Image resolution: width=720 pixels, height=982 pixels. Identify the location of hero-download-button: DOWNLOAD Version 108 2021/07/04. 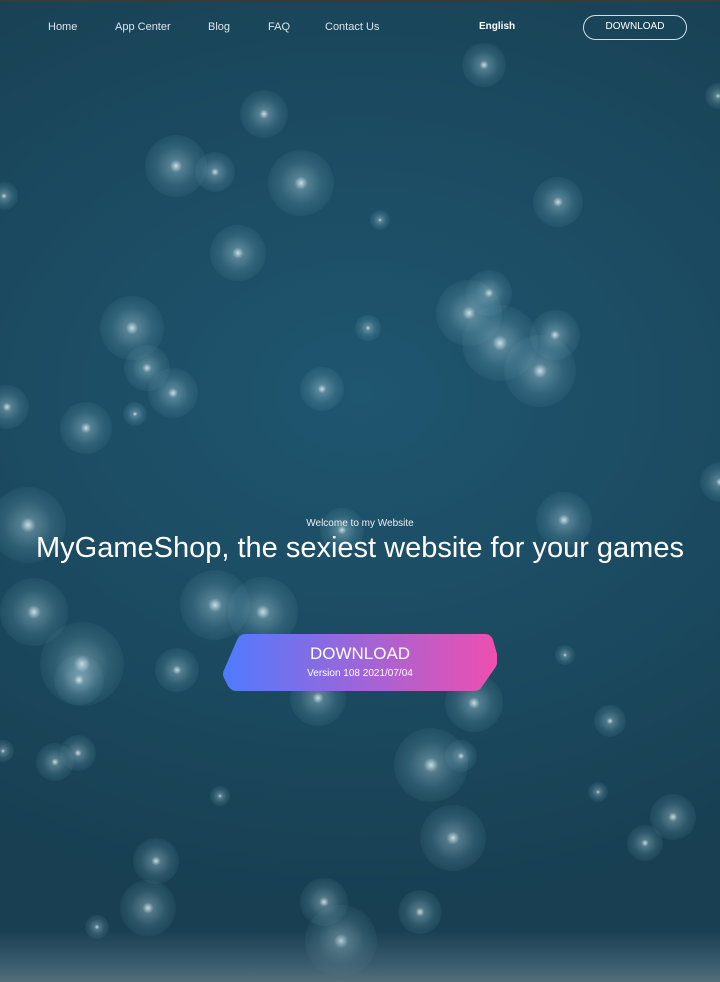
(360, 662).